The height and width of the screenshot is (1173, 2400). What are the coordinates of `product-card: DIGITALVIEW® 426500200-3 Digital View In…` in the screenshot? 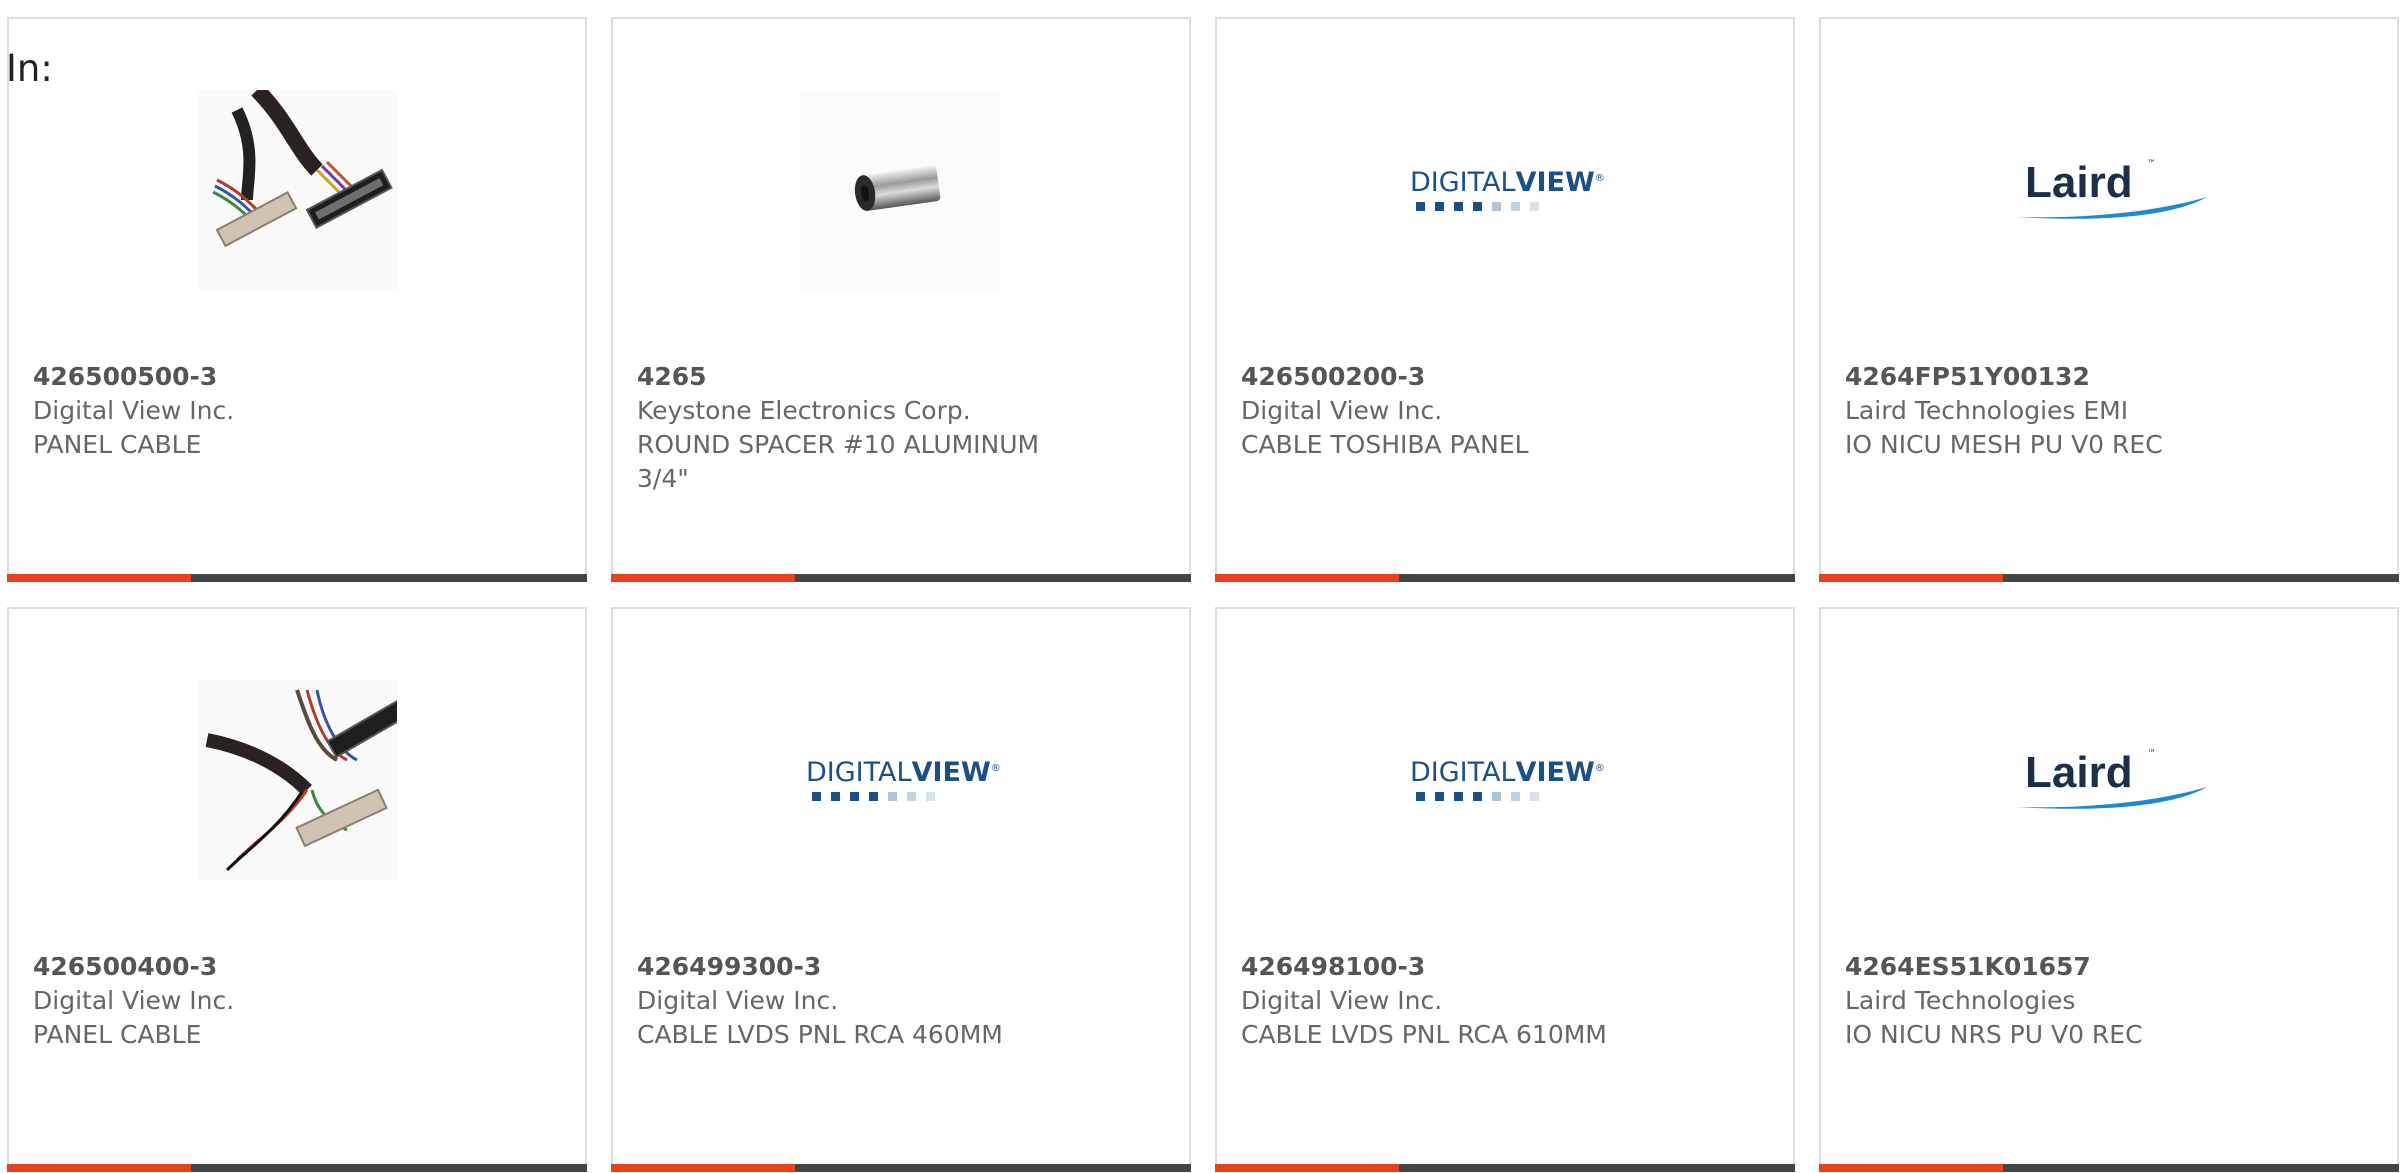 It's located at (1505, 299).